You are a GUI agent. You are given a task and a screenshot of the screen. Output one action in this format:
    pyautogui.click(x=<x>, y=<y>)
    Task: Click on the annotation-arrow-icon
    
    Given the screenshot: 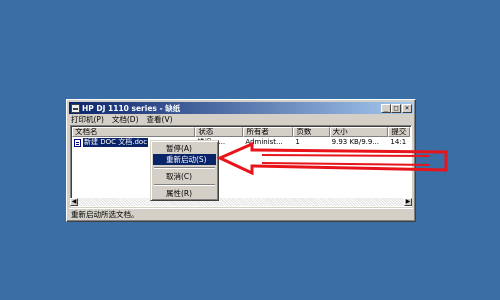 What is the action you would take?
    pyautogui.click(x=332, y=158)
    